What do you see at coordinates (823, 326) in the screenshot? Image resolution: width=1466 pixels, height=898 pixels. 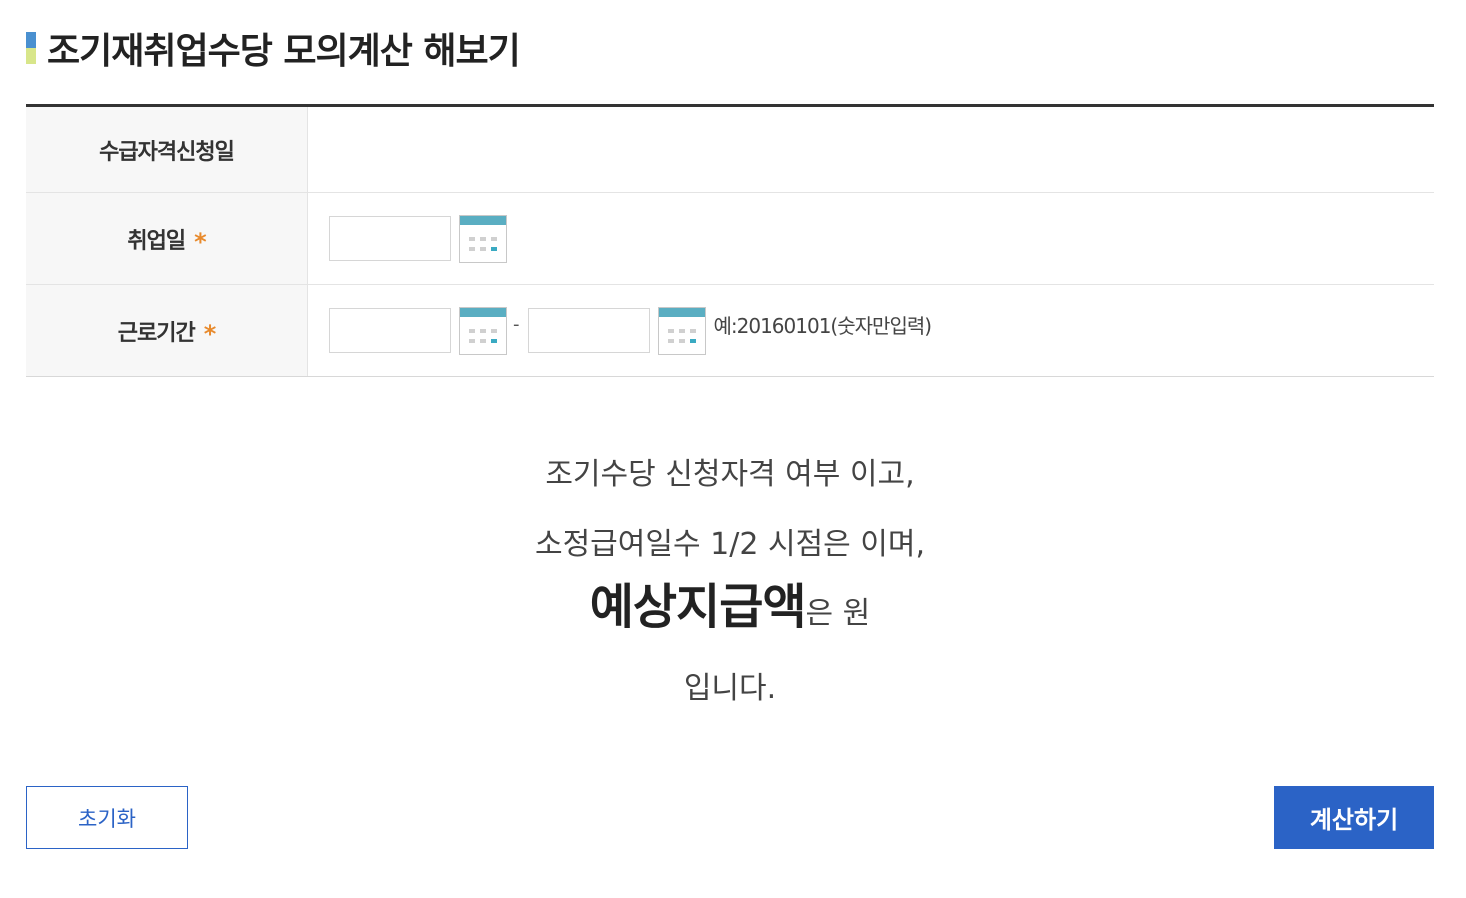 I see `date-format-hint: 예:20160101(숫자만입력)` at bounding box center [823, 326].